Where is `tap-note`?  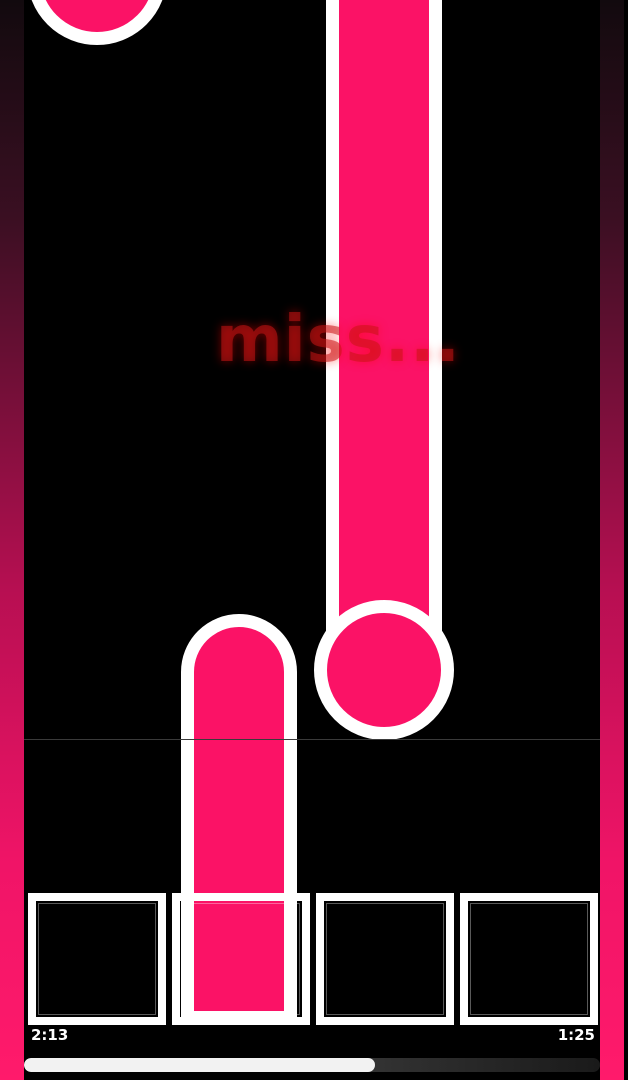
tap-note is located at coordinates (97, 22).